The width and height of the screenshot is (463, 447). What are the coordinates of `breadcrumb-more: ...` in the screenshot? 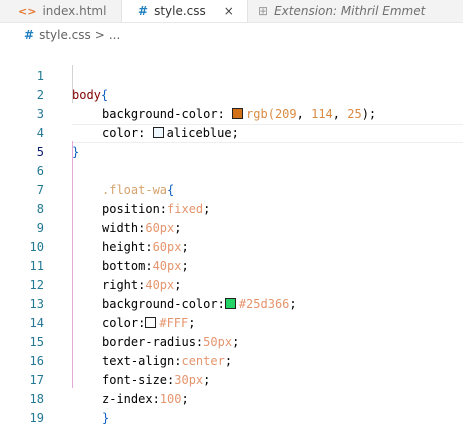 It's located at (114, 35).